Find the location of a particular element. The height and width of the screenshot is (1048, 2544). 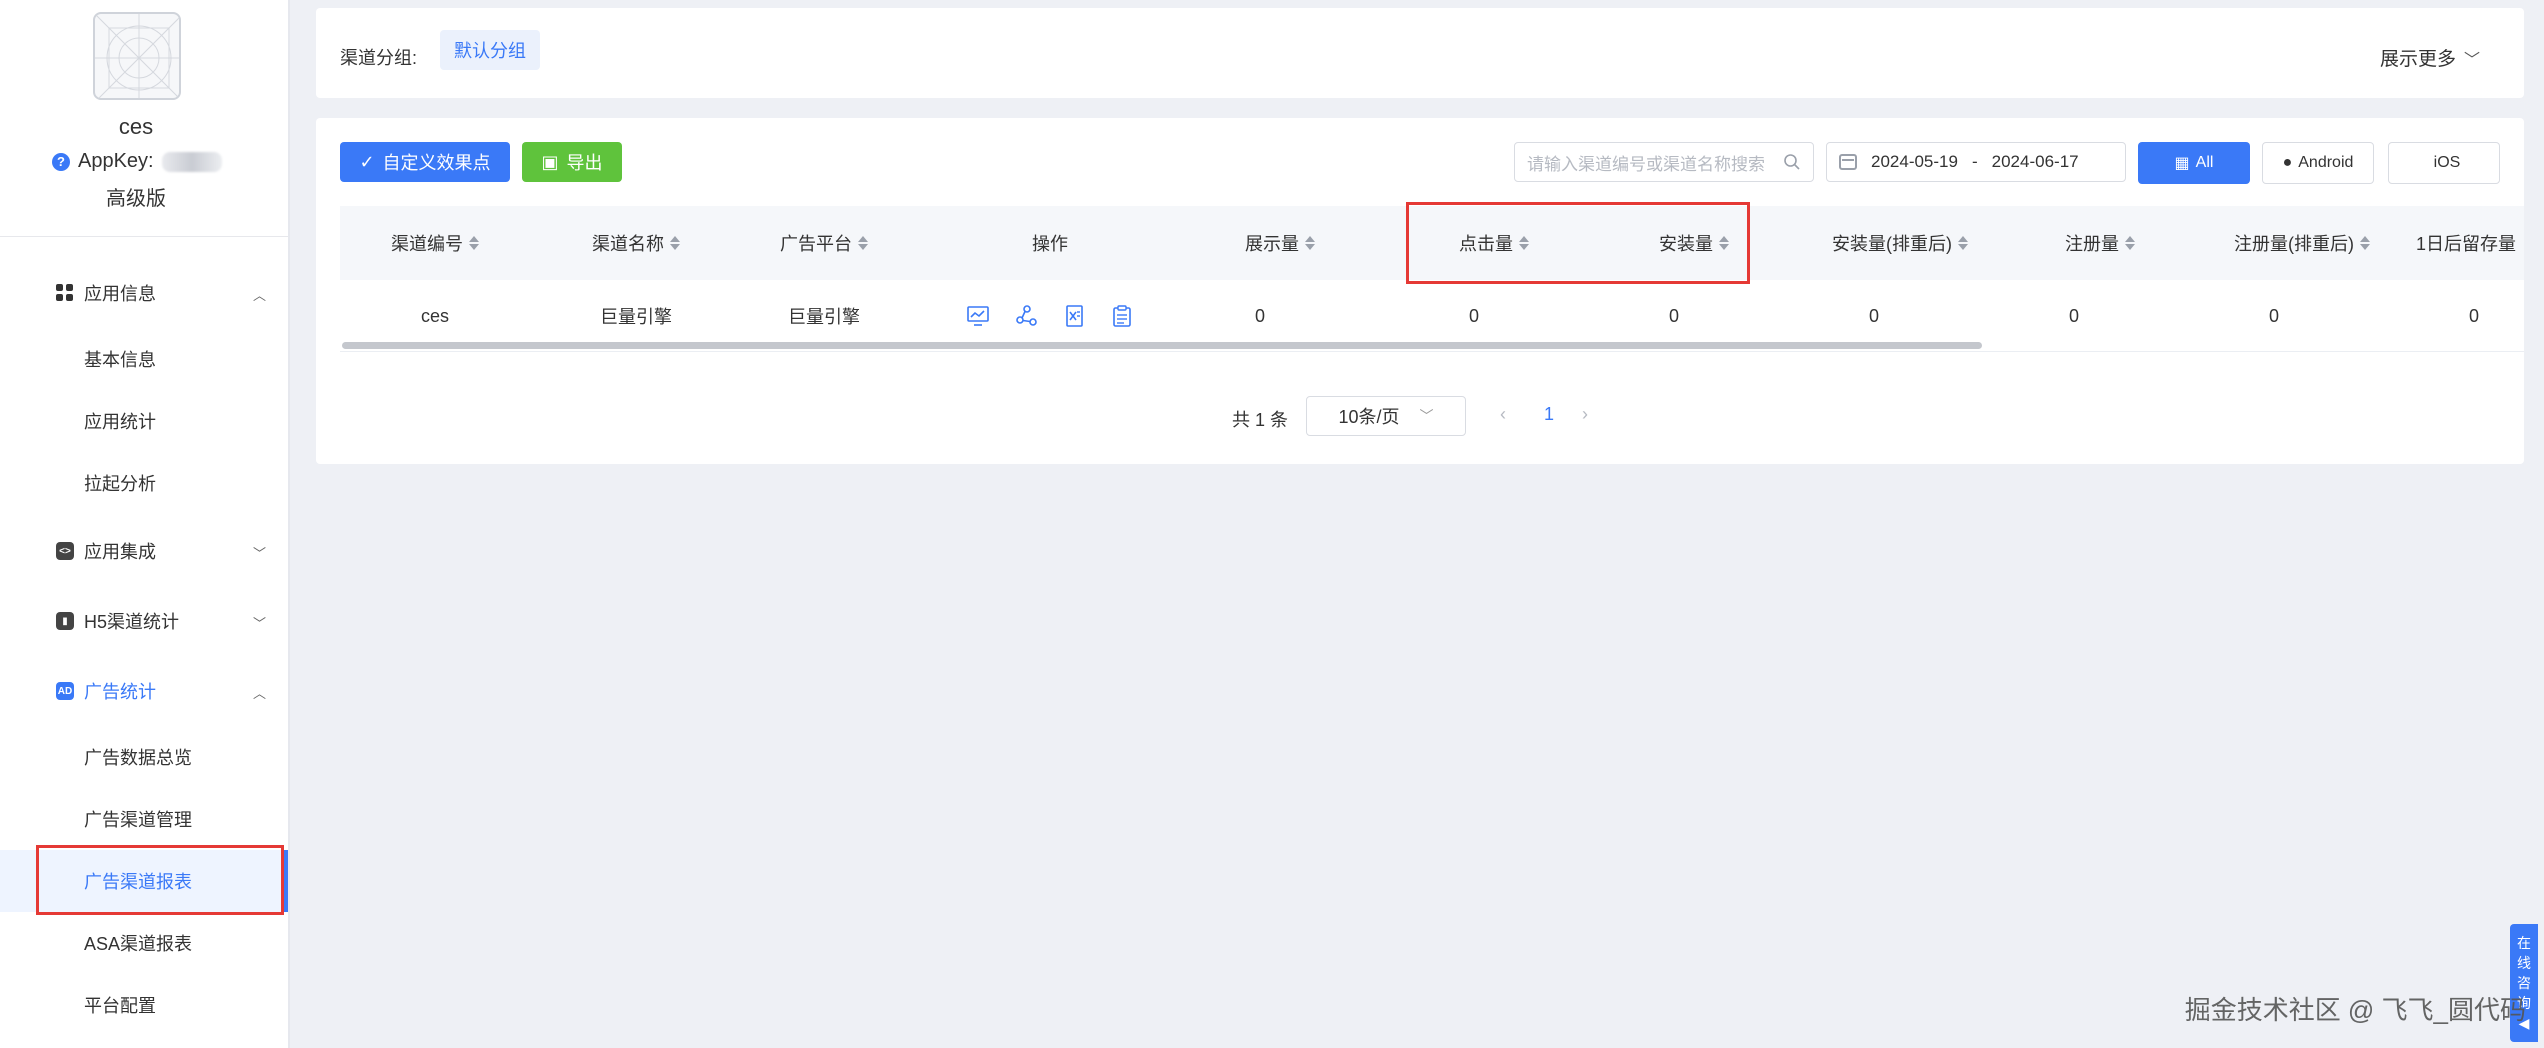

watermark: 掘金技术社区 @ 飞飞_圆代码 is located at coordinates (2355, 1010).